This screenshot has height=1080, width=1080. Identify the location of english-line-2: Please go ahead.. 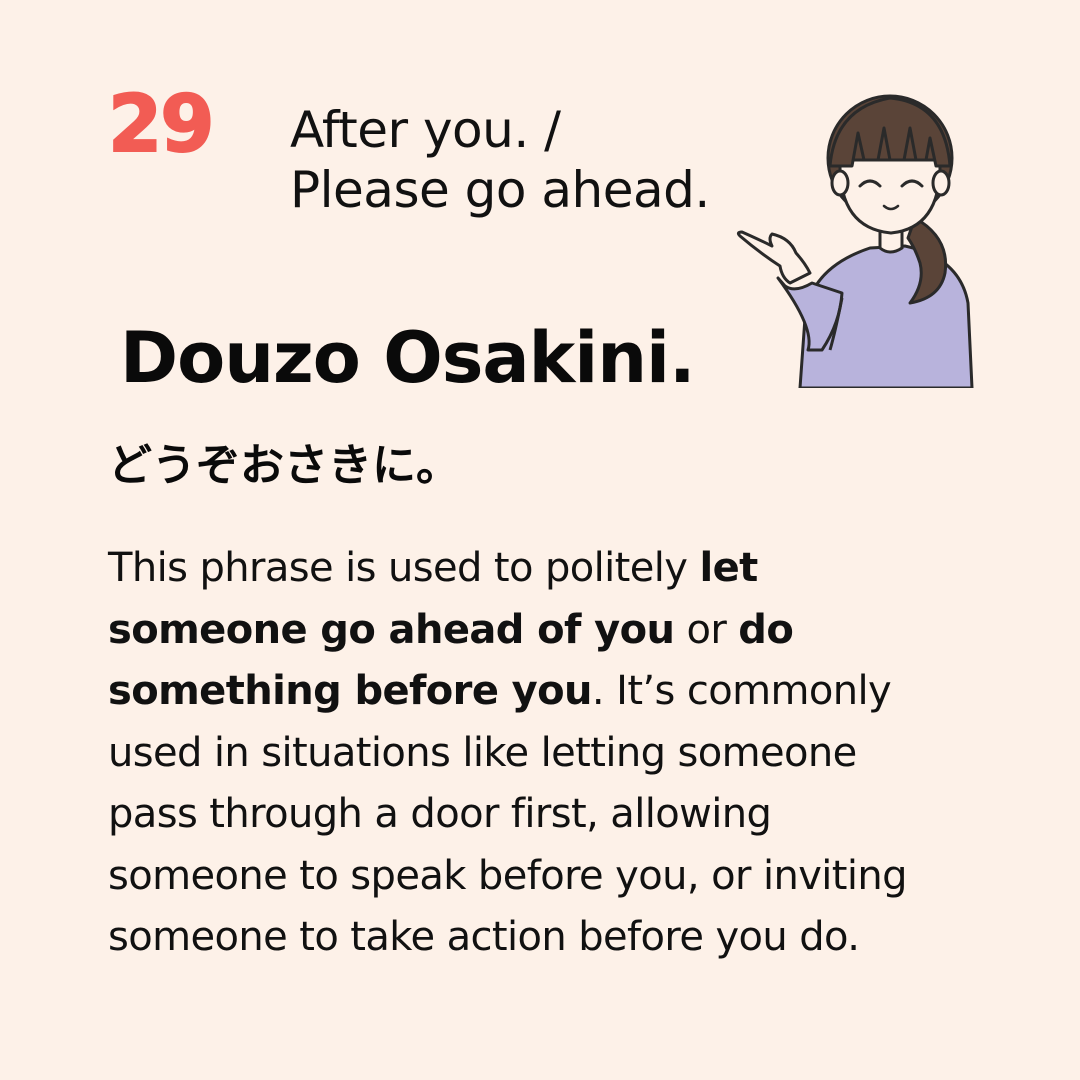
(500, 190).